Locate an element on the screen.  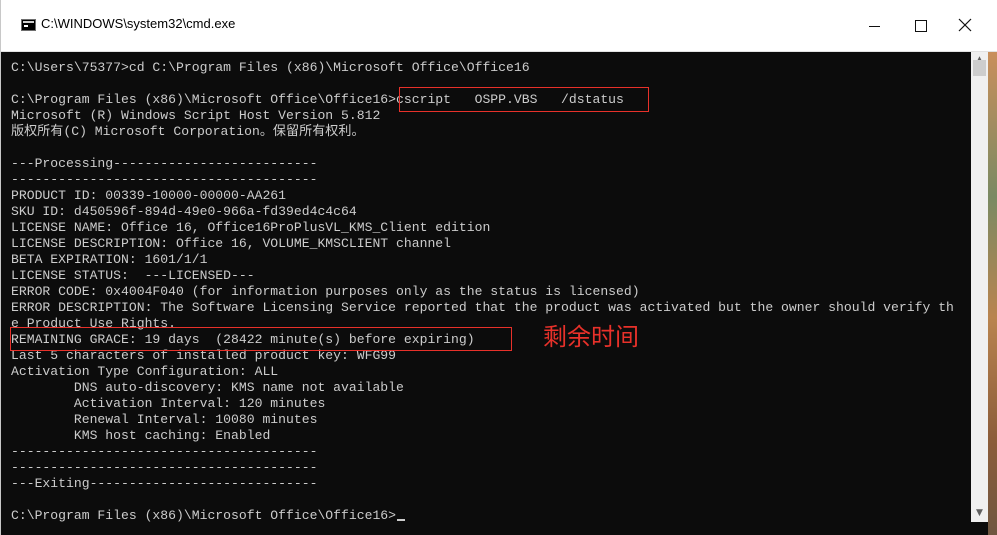
minimize-icon is located at coordinates (874, 26).